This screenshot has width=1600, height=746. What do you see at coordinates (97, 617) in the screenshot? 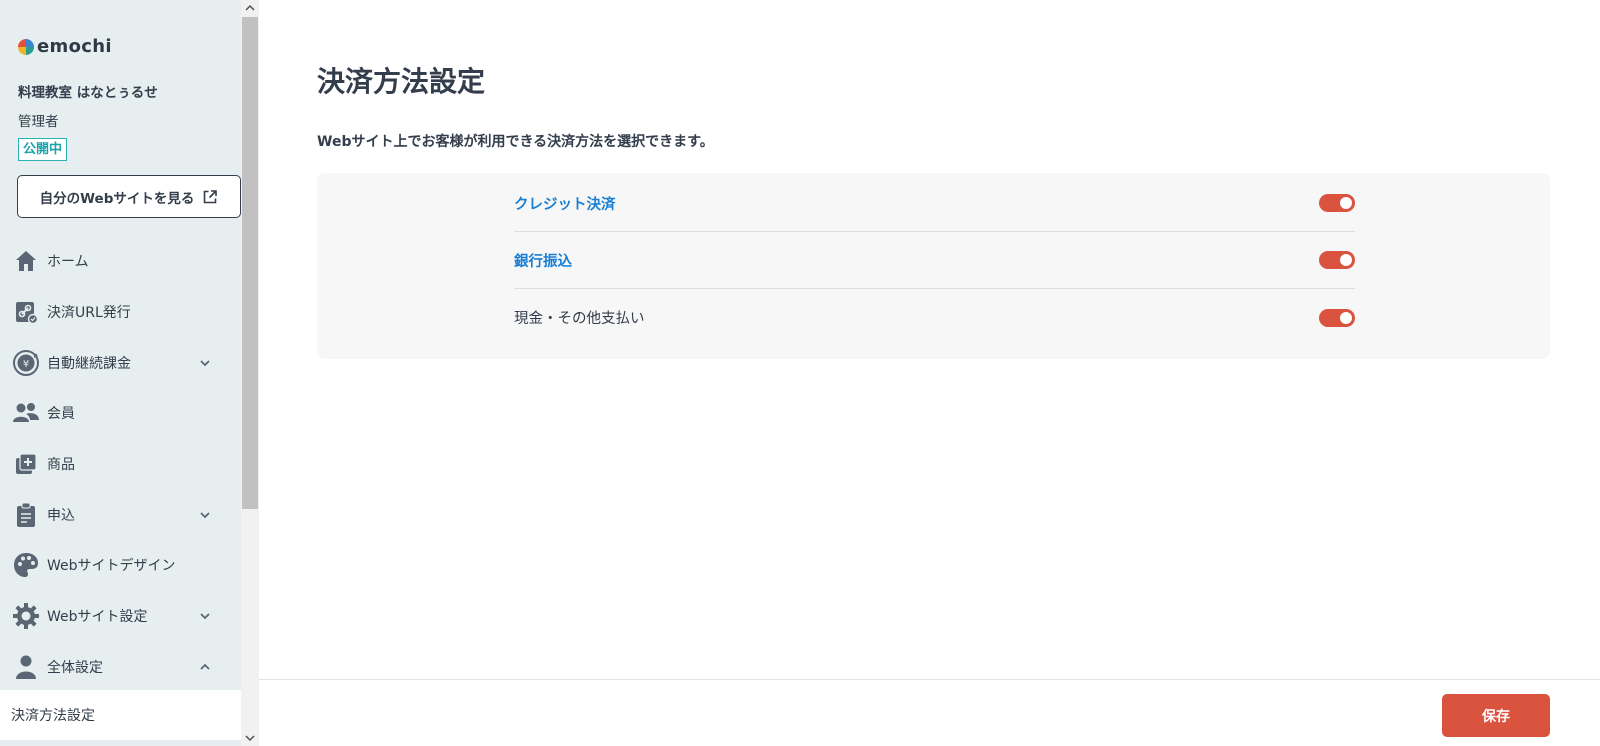
I see `sidebar-item-label: Webサイト設定` at bounding box center [97, 617].